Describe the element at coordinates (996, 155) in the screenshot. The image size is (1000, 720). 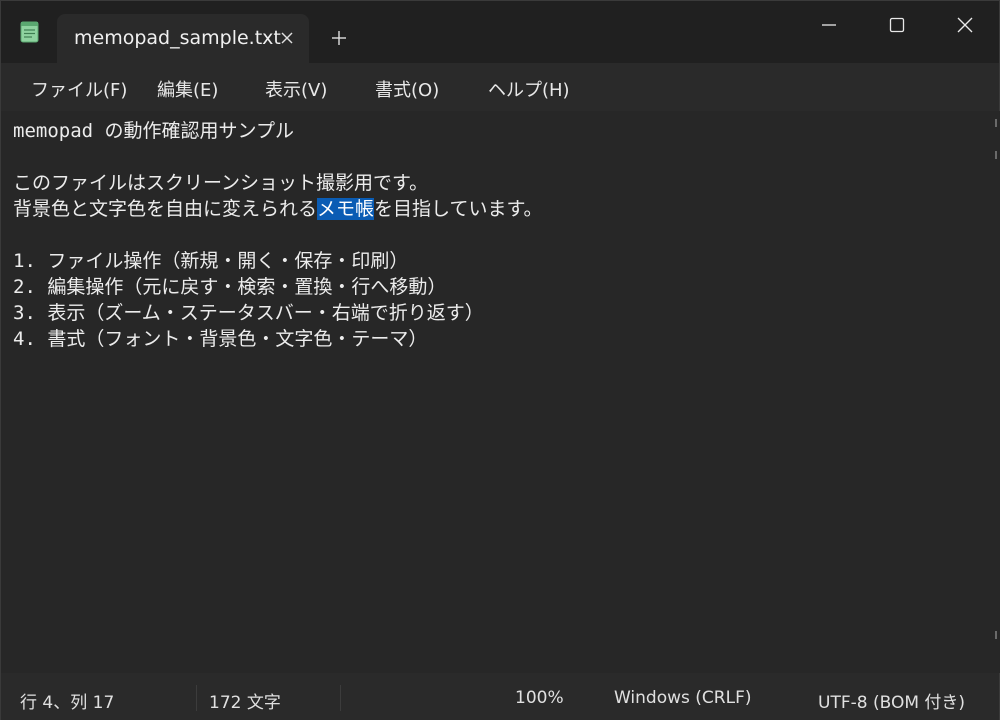
I see `scroll-thumb` at that location.